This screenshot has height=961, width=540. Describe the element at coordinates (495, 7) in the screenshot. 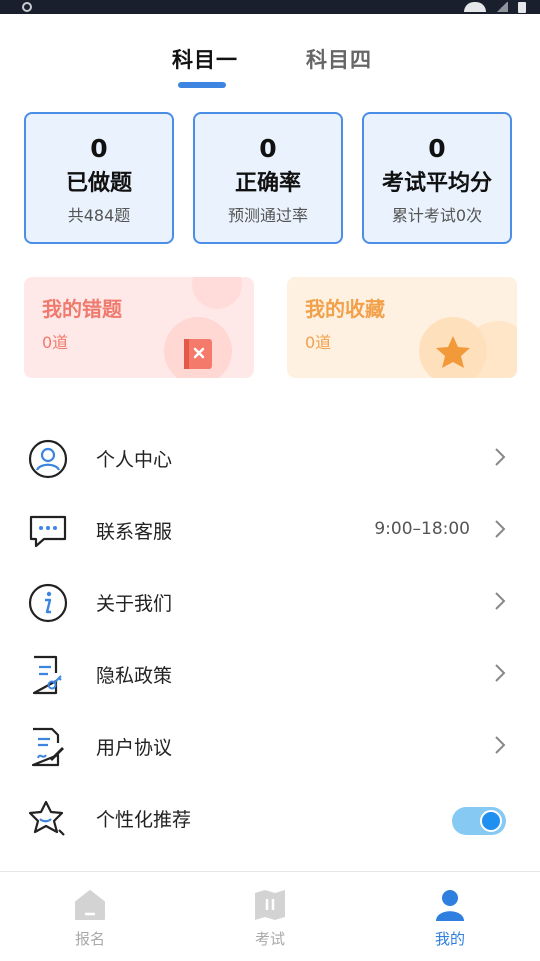

I see `status-icons` at that location.